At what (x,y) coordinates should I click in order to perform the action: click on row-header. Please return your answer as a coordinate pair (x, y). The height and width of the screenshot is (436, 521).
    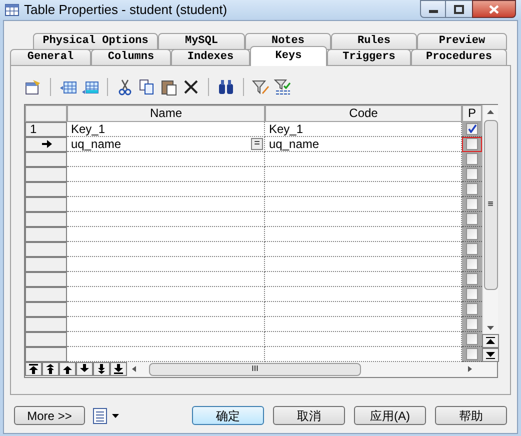
    Looking at the image, I should click on (46, 144).